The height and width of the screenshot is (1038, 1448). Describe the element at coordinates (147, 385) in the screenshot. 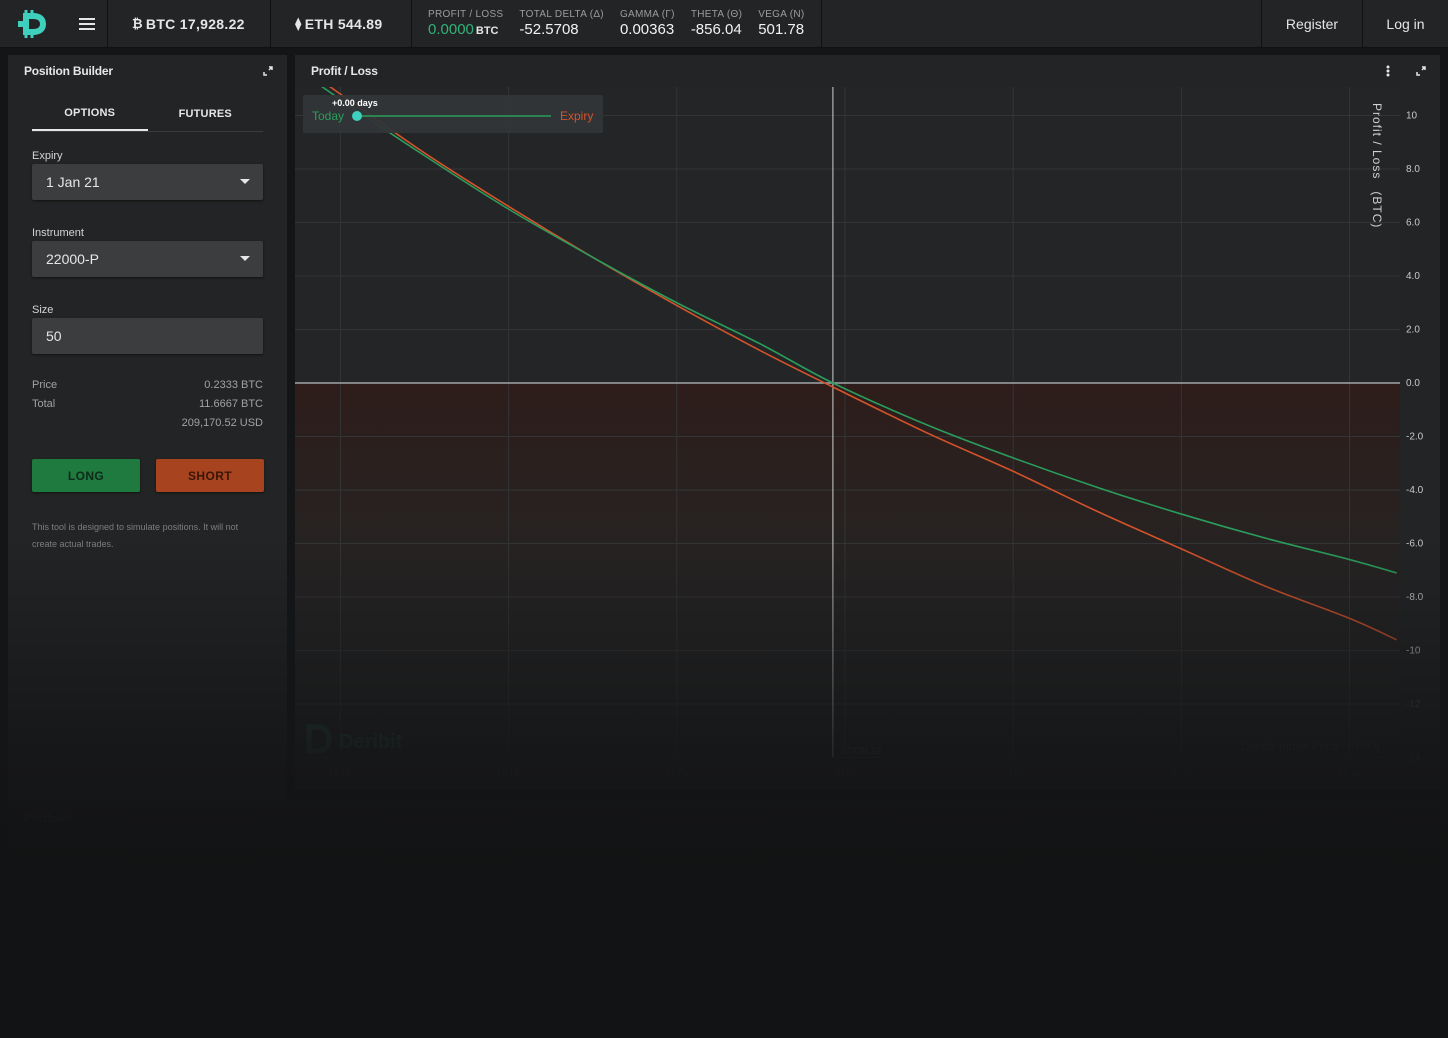

I see `price-row: Price 0.2333 BTC` at that location.